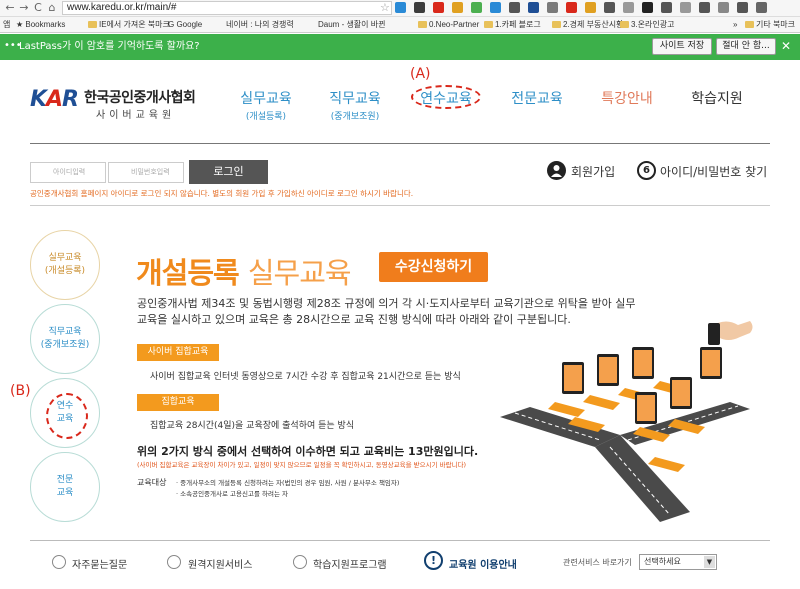 This screenshot has width=800, height=589. I want to click on method-tag-group: 집합교육, so click(178, 402).